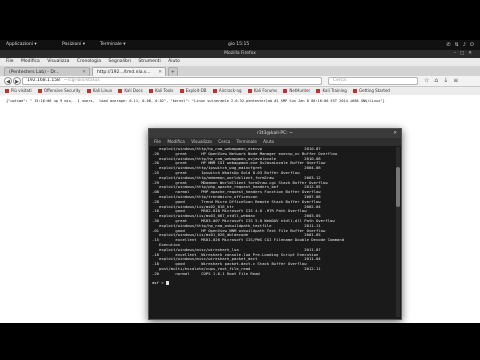 Image resolution: width=480 pixels, height=360 pixels. Describe the element at coordinates (8, 81) in the screenshot. I see `back-arrow-icon: ◀` at that location.